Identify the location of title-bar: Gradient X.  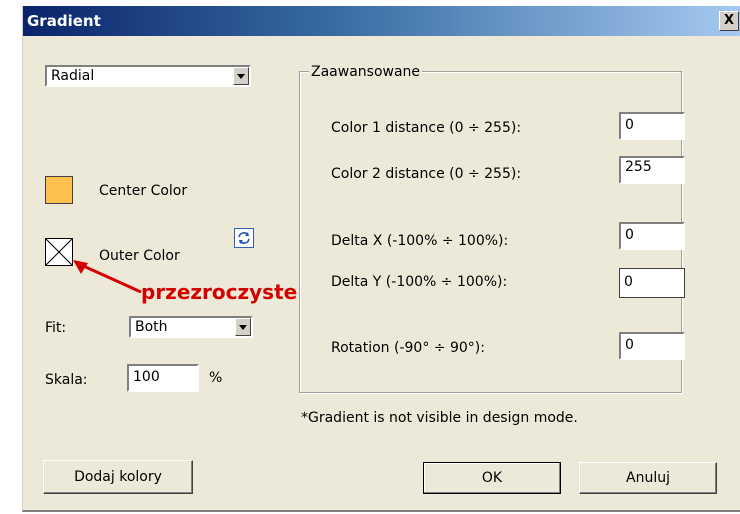
(381, 21).